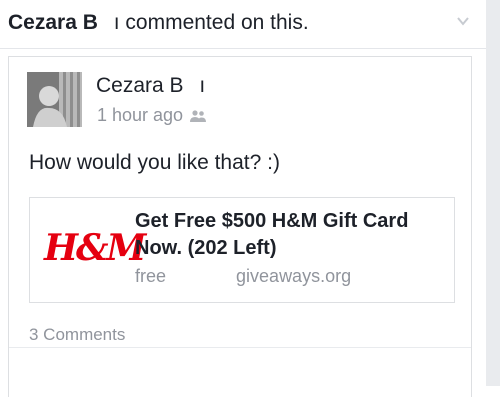 Image resolution: width=500 pixels, height=397 pixels. What do you see at coordinates (294, 276) in the screenshot?
I see `link-domain-right: giveaways.org` at bounding box center [294, 276].